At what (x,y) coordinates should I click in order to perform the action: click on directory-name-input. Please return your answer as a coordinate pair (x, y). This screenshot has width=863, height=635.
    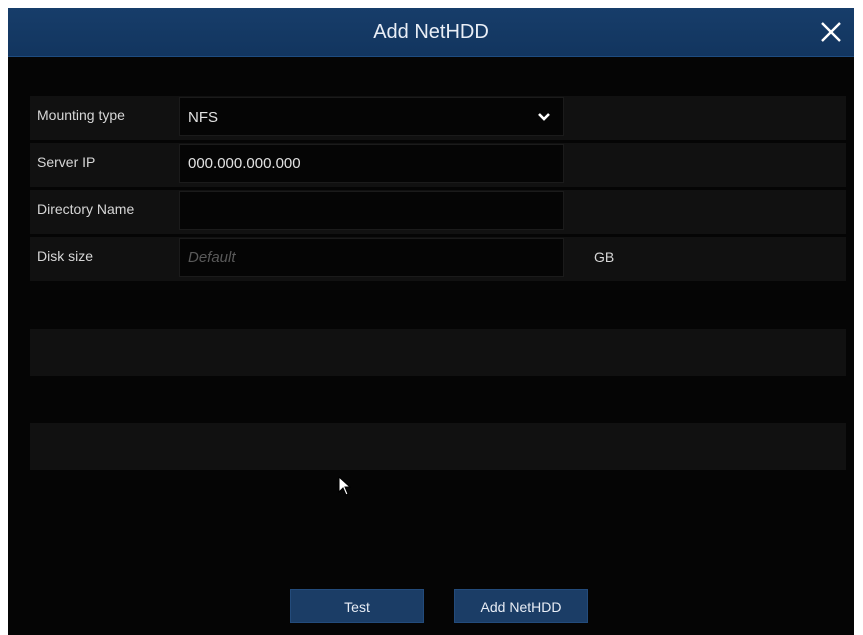
    Looking at the image, I should click on (371, 210).